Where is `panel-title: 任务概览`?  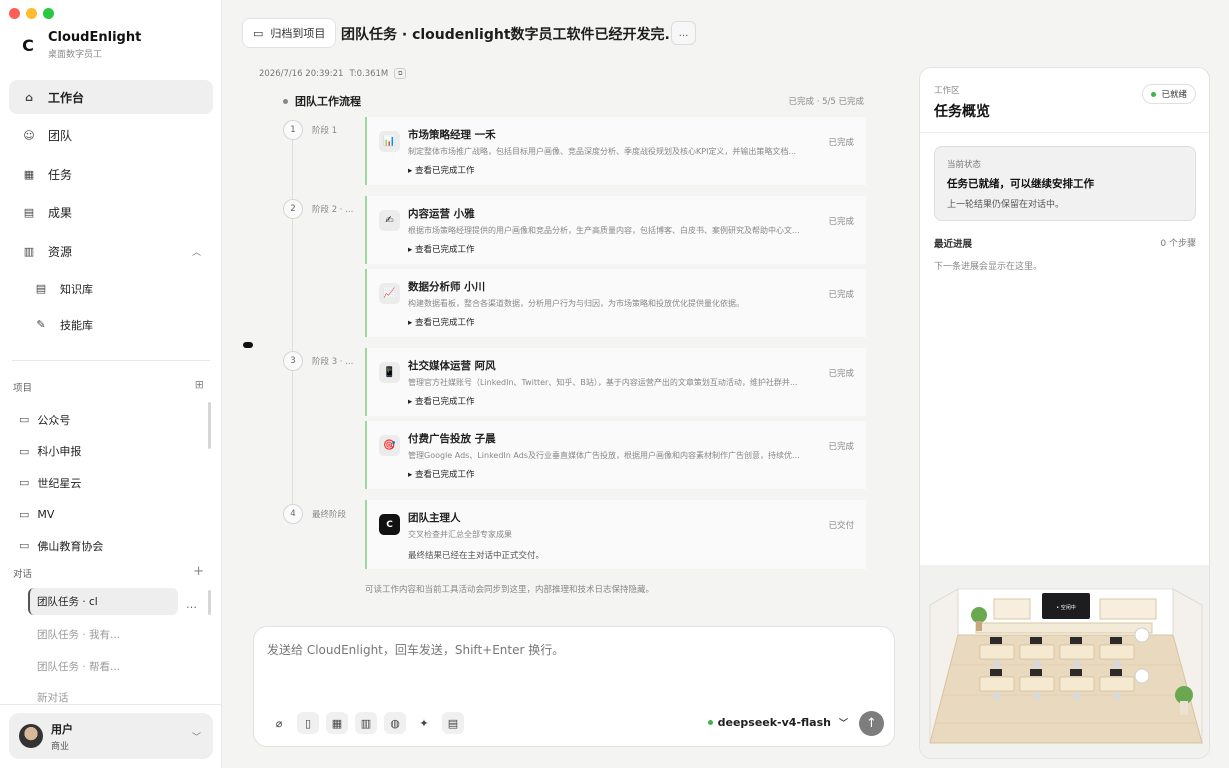 panel-title: 任务概览 is located at coordinates (962, 112).